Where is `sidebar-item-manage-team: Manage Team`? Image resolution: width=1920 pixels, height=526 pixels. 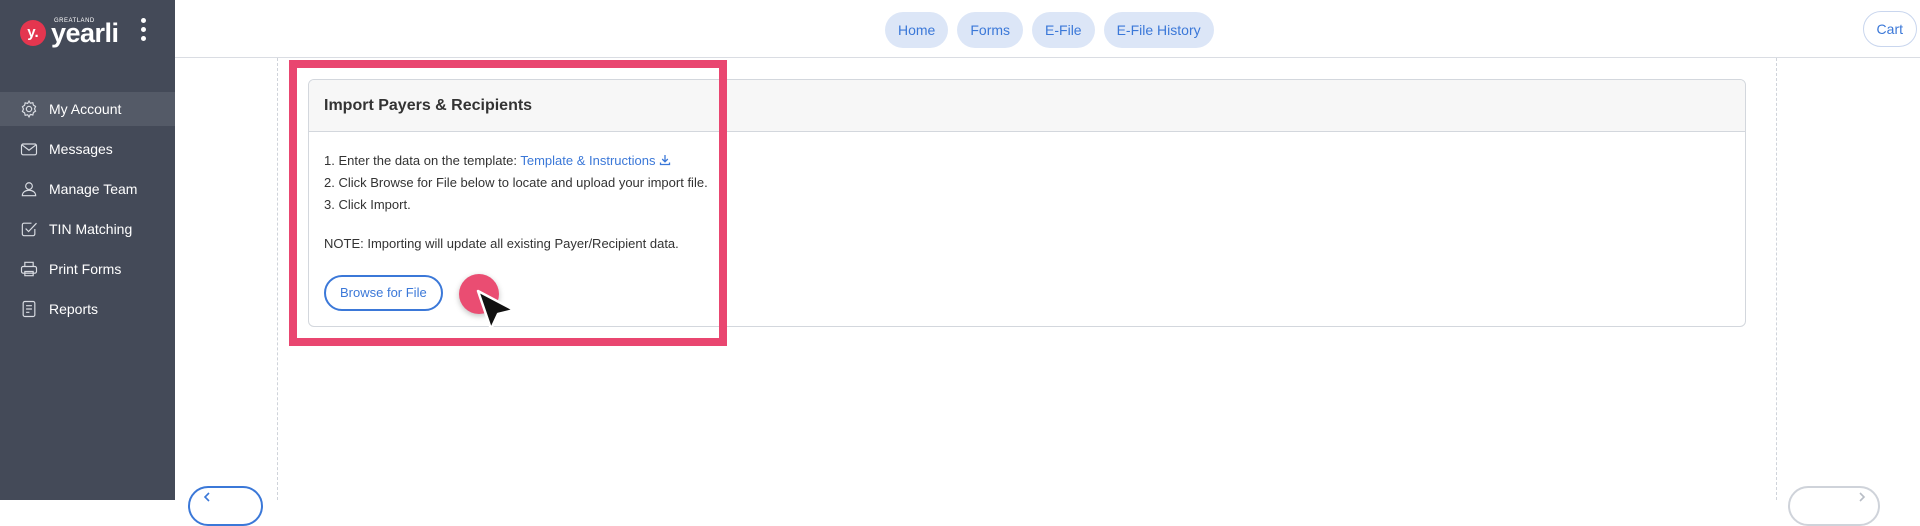
sidebar-item-manage-team: Manage Team is located at coordinates (87, 189).